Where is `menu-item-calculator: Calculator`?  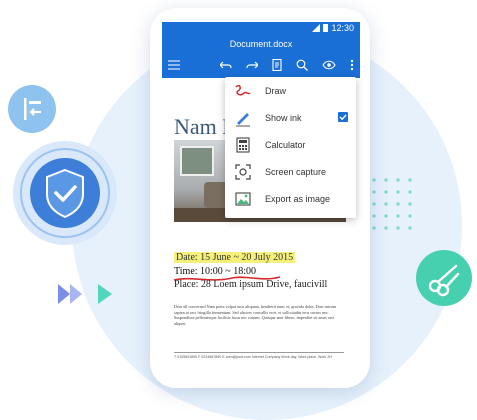
menu-item-calculator: Calculator is located at coordinates (290, 144).